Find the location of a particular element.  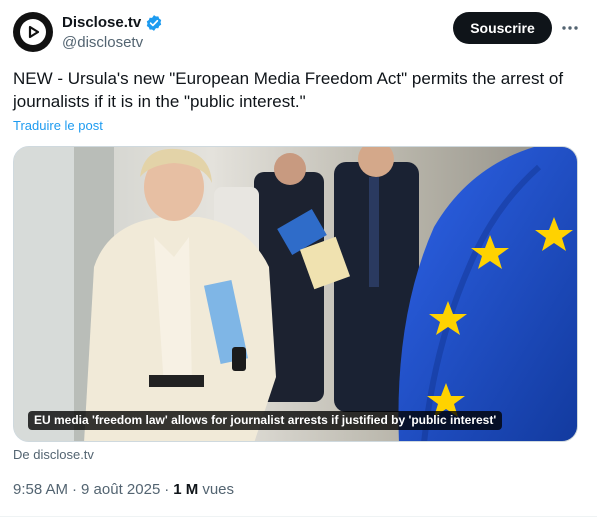

translate-link: Traduire le post is located at coordinates (58, 125).